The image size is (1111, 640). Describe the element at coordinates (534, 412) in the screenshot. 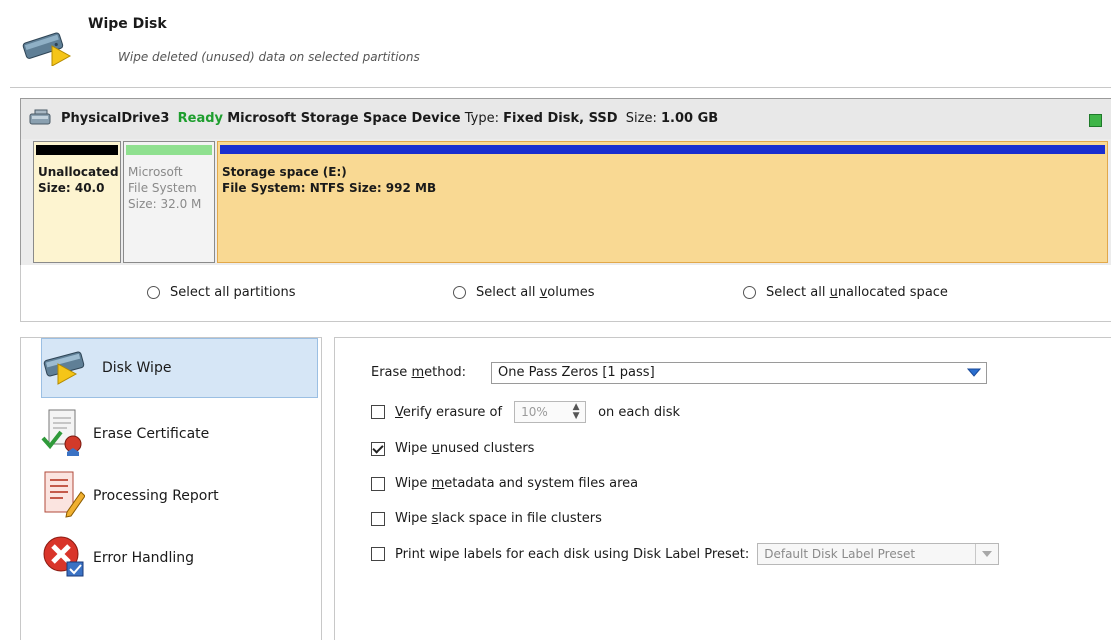

I see `verify-percent-value: 10%` at that location.